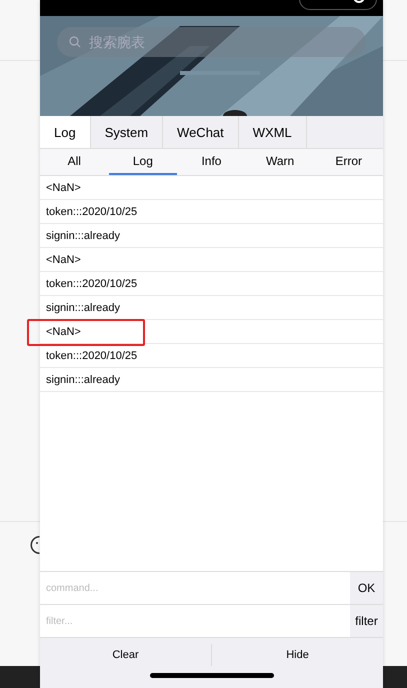 The width and height of the screenshot is (407, 688). Describe the element at coordinates (65, 132) in the screenshot. I see `tab: Log` at that location.